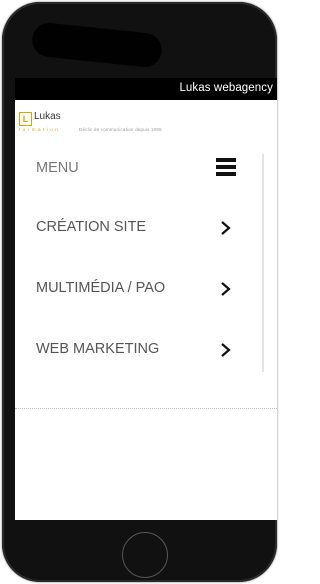 The width and height of the screenshot is (320, 584). I want to click on site-title: Lukas webagency, so click(226, 88).